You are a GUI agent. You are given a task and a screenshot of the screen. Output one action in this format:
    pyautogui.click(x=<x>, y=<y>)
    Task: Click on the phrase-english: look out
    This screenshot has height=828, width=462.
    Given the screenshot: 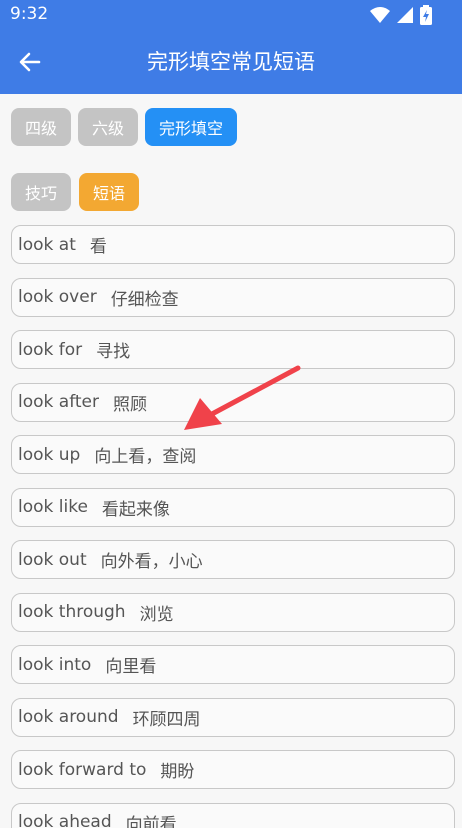 What is the action you would take?
    pyautogui.click(x=52, y=559)
    